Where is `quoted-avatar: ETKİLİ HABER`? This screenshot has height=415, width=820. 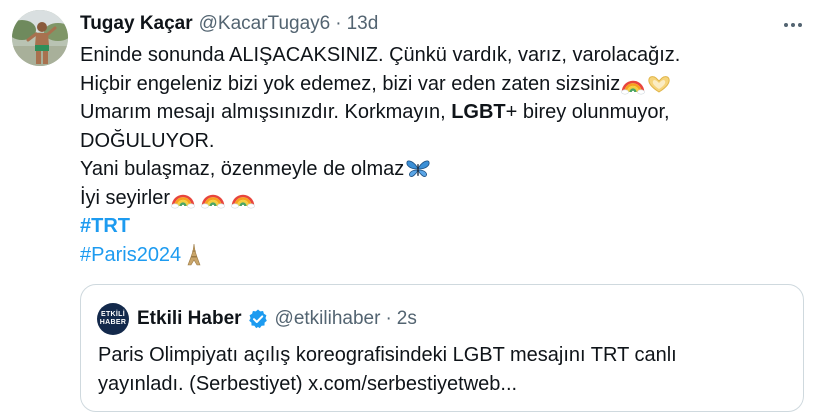 quoted-avatar: ETKİLİ HABER is located at coordinates (113, 319).